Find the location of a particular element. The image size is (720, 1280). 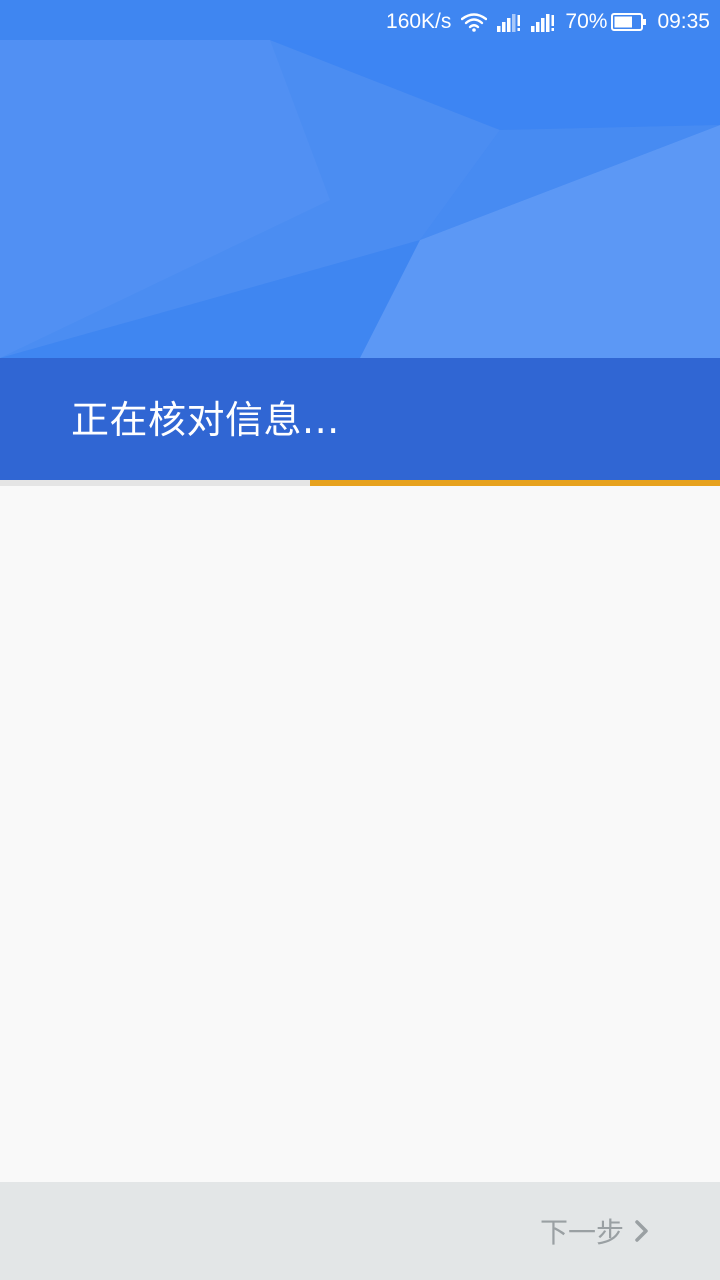

battery-status: 70% is located at coordinates (606, 22).